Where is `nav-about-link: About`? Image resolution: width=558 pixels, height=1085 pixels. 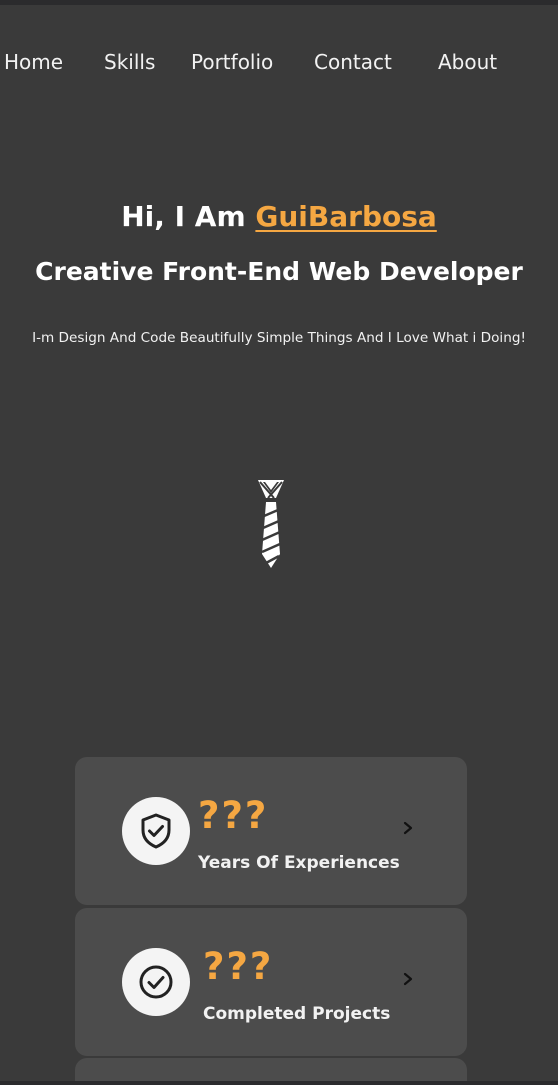
nav-about-link: About is located at coordinates (467, 62).